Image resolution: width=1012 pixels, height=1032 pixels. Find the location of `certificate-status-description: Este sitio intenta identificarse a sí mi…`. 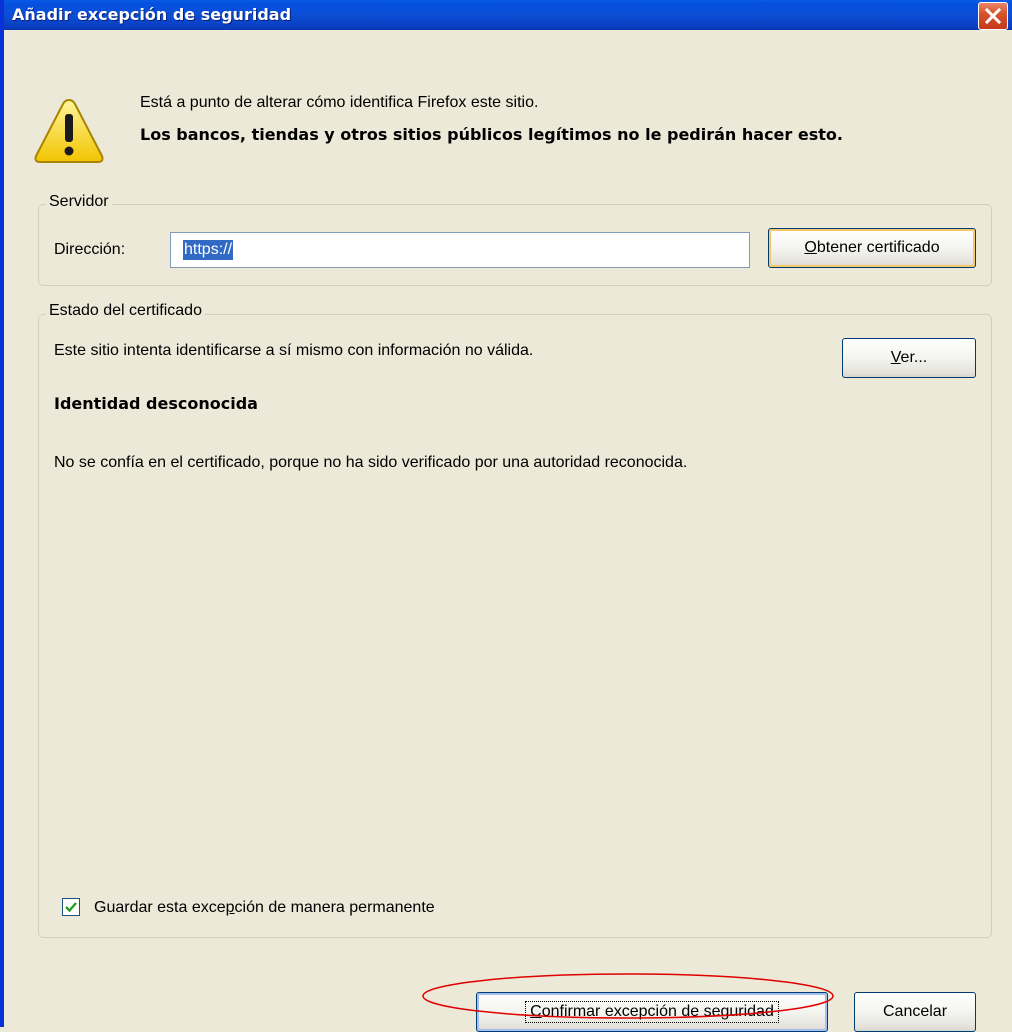

certificate-status-description: Este sitio intenta identificarse a sí mi… is located at coordinates (294, 350).